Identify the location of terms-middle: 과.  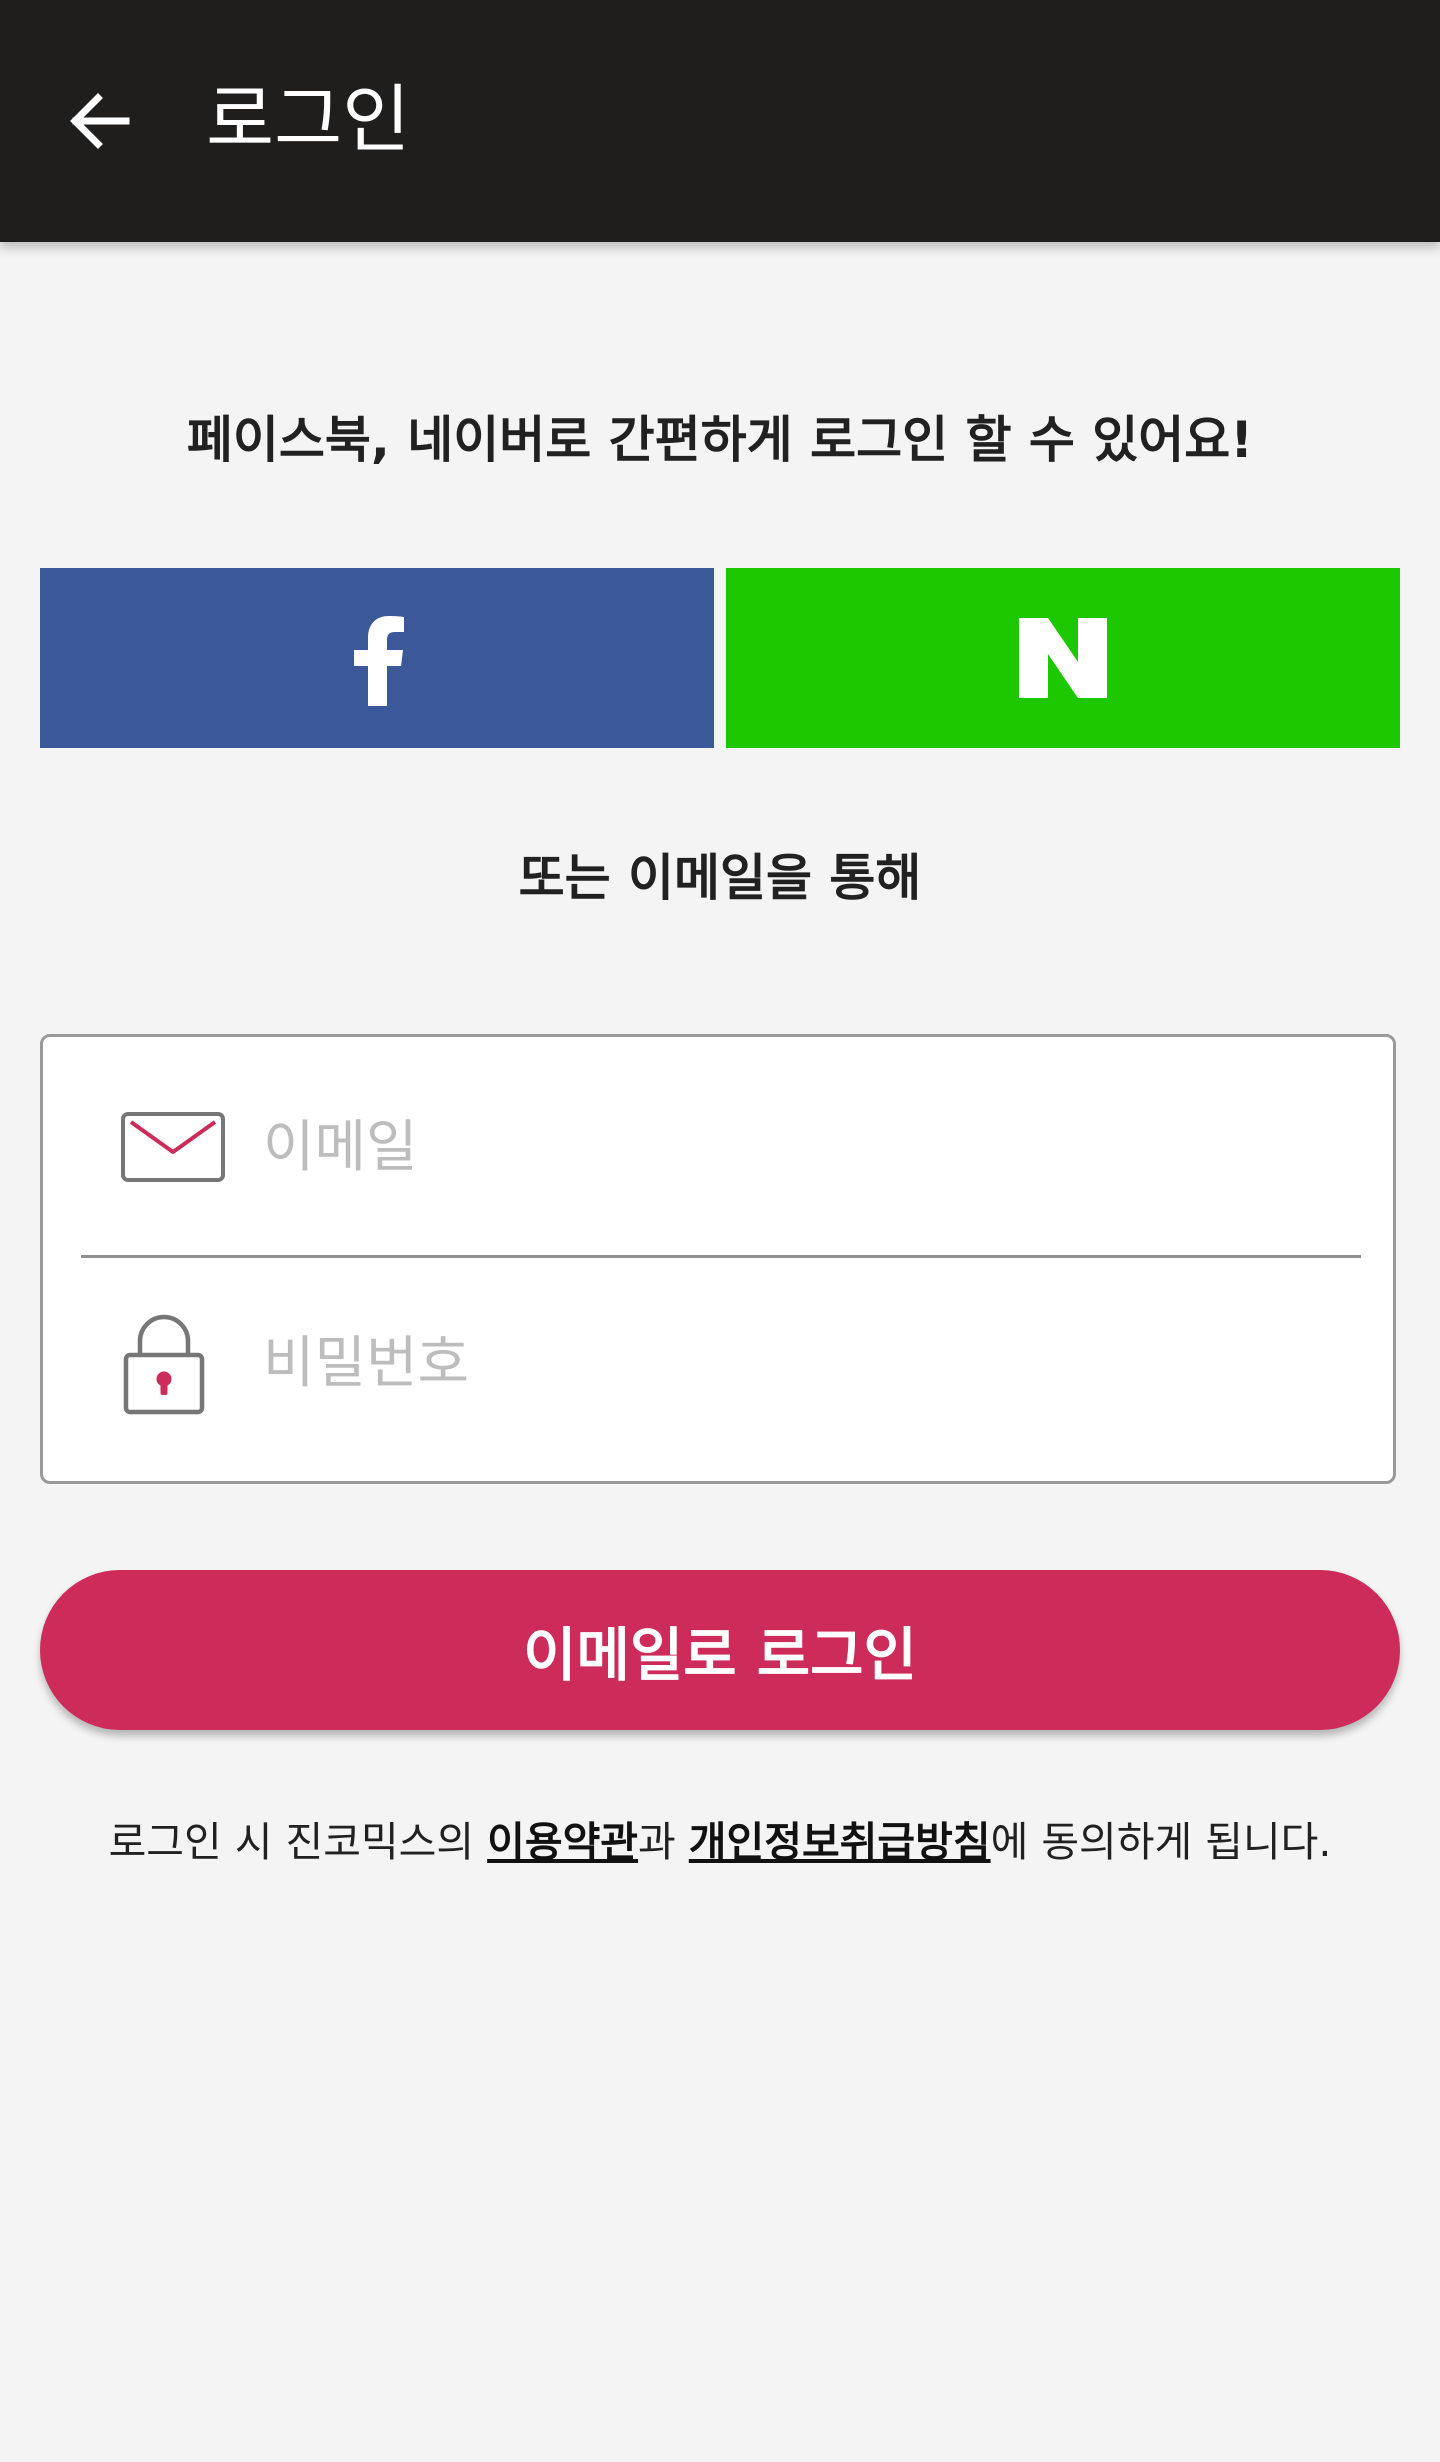
(663, 1842).